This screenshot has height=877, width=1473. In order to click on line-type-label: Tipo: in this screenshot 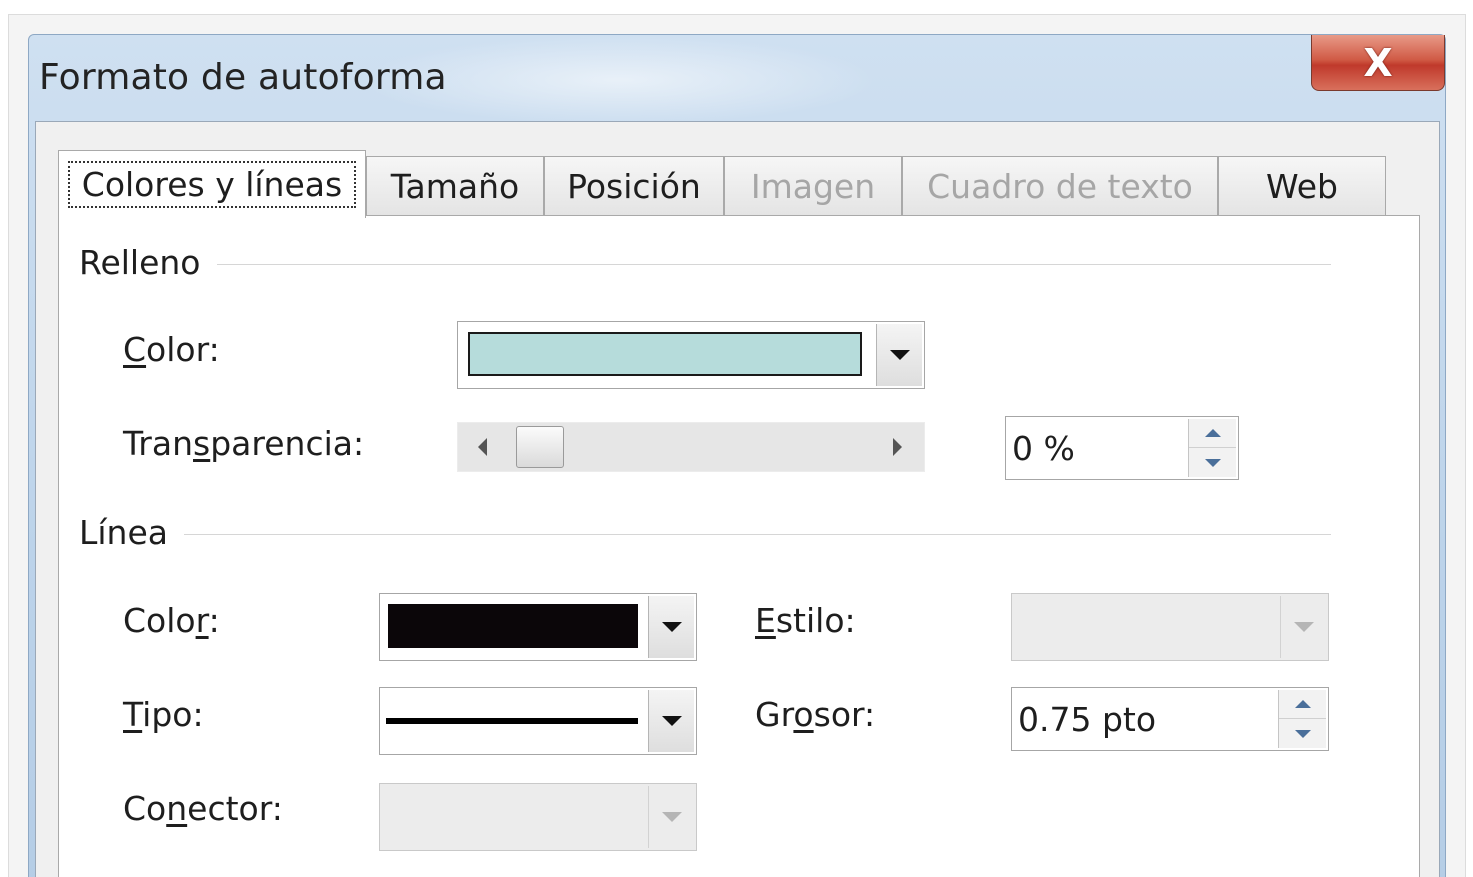, I will do `click(163, 714)`.